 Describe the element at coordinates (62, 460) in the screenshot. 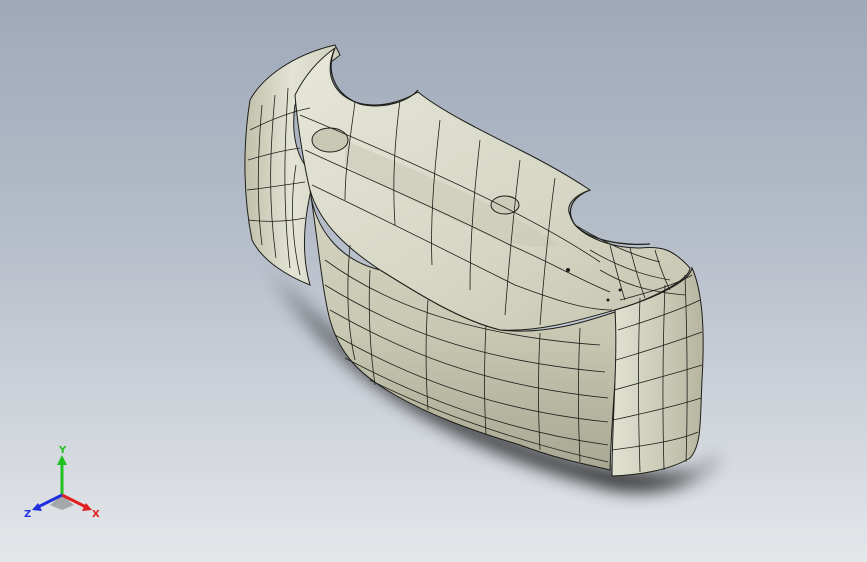

I see `y-axis-arrow` at that location.